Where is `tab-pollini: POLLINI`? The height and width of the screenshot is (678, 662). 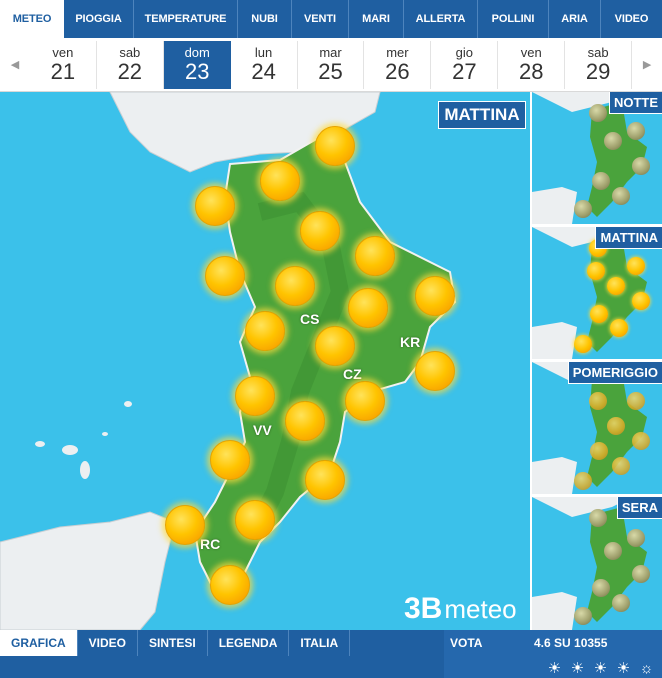 tab-pollini: POLLINI is located at coordinates (513, 19).